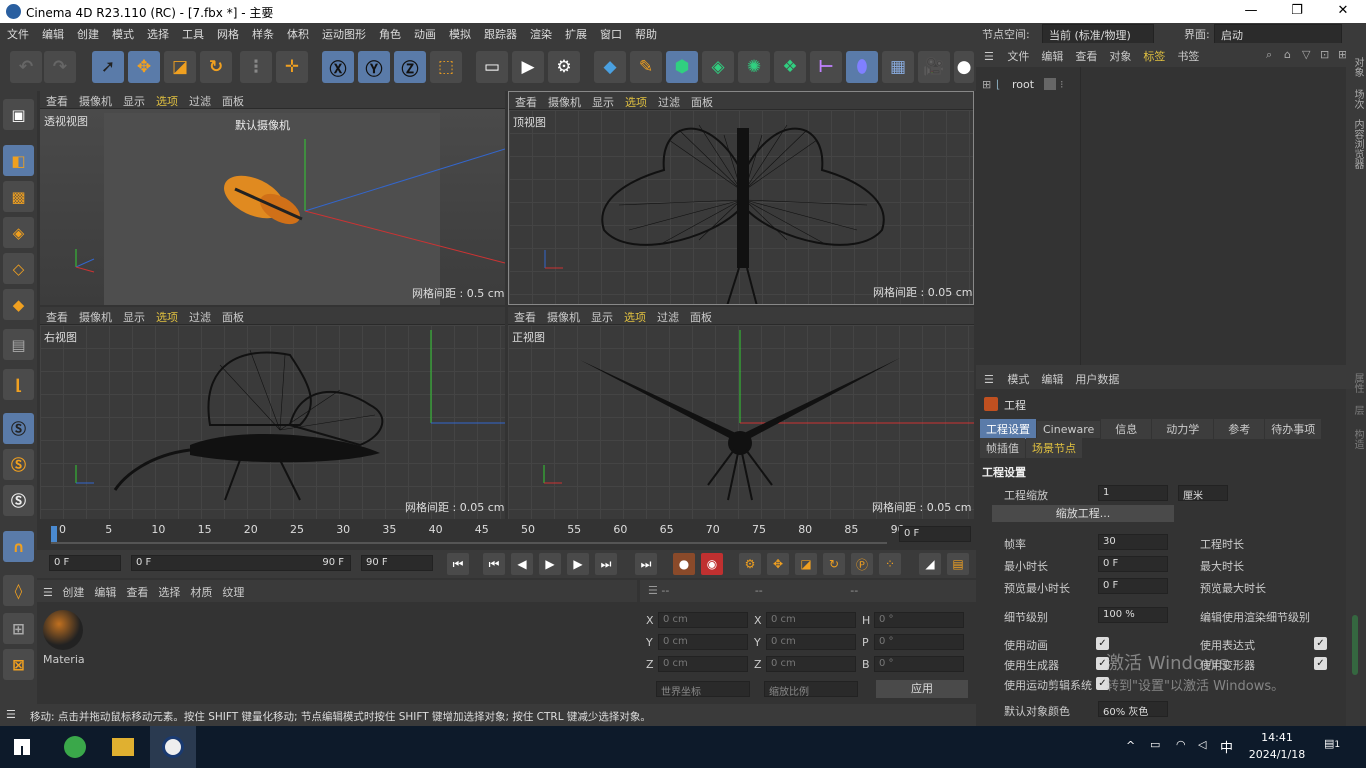 Image resolution: width=1366 pixels, height=768 pixels. I want to click on menu-select: 选择, so click(157, 32).